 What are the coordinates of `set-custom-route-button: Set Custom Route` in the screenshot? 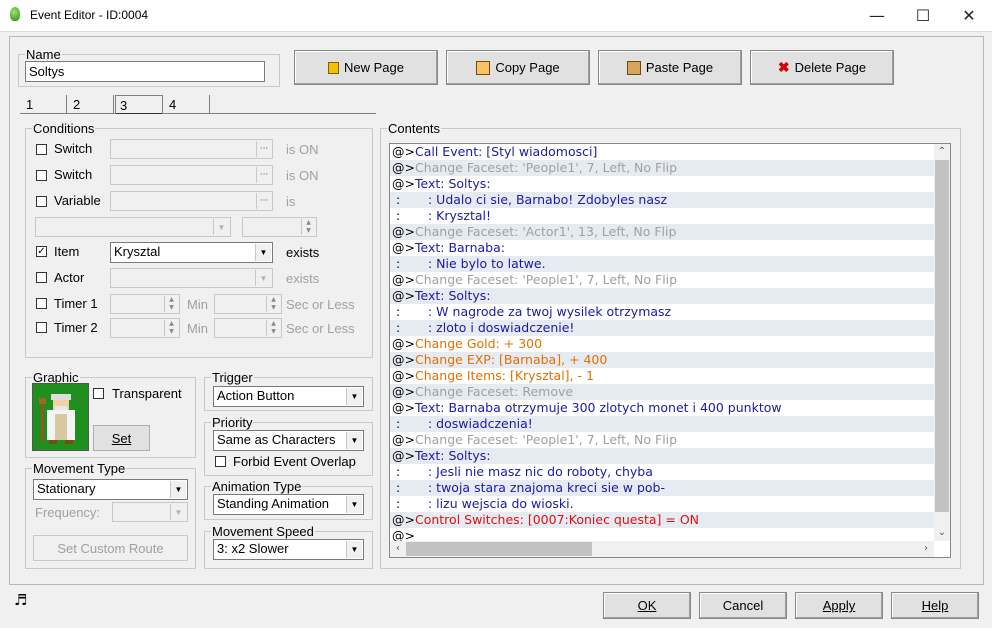 It's located at (110, 548).